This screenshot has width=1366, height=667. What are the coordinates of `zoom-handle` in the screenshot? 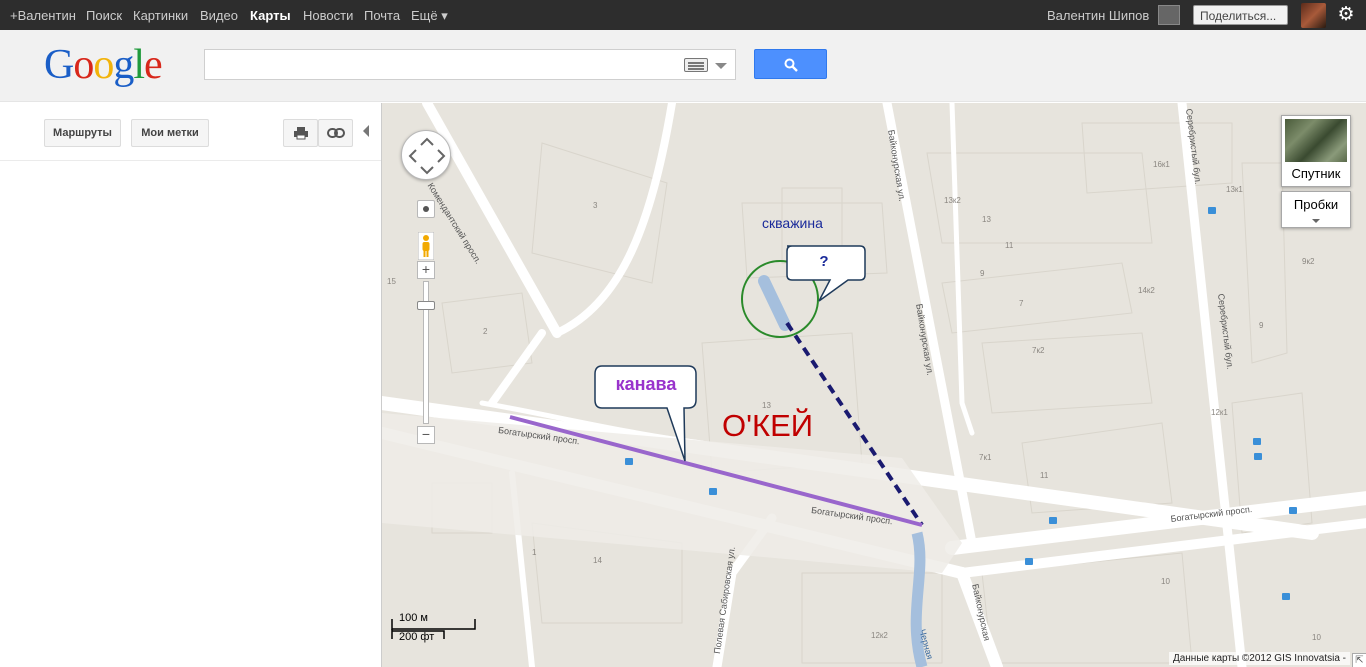 It's located at (426, 305).